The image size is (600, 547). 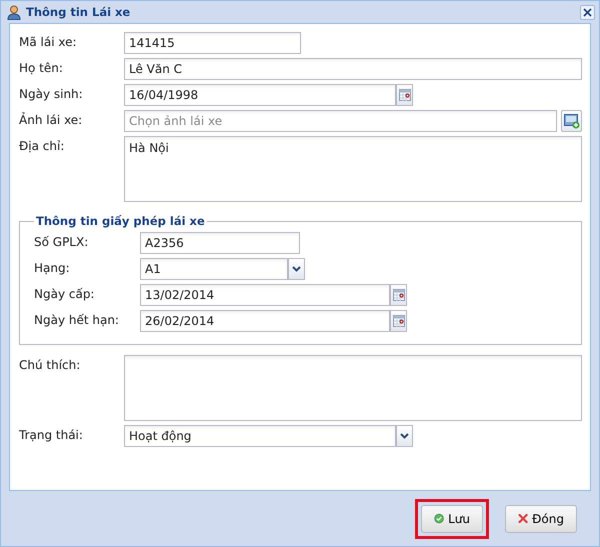 What do you see at coordinates (62, 241) in the screenshot?
I see `field-label: Số GPLX:` at bounding box center [62, 241].